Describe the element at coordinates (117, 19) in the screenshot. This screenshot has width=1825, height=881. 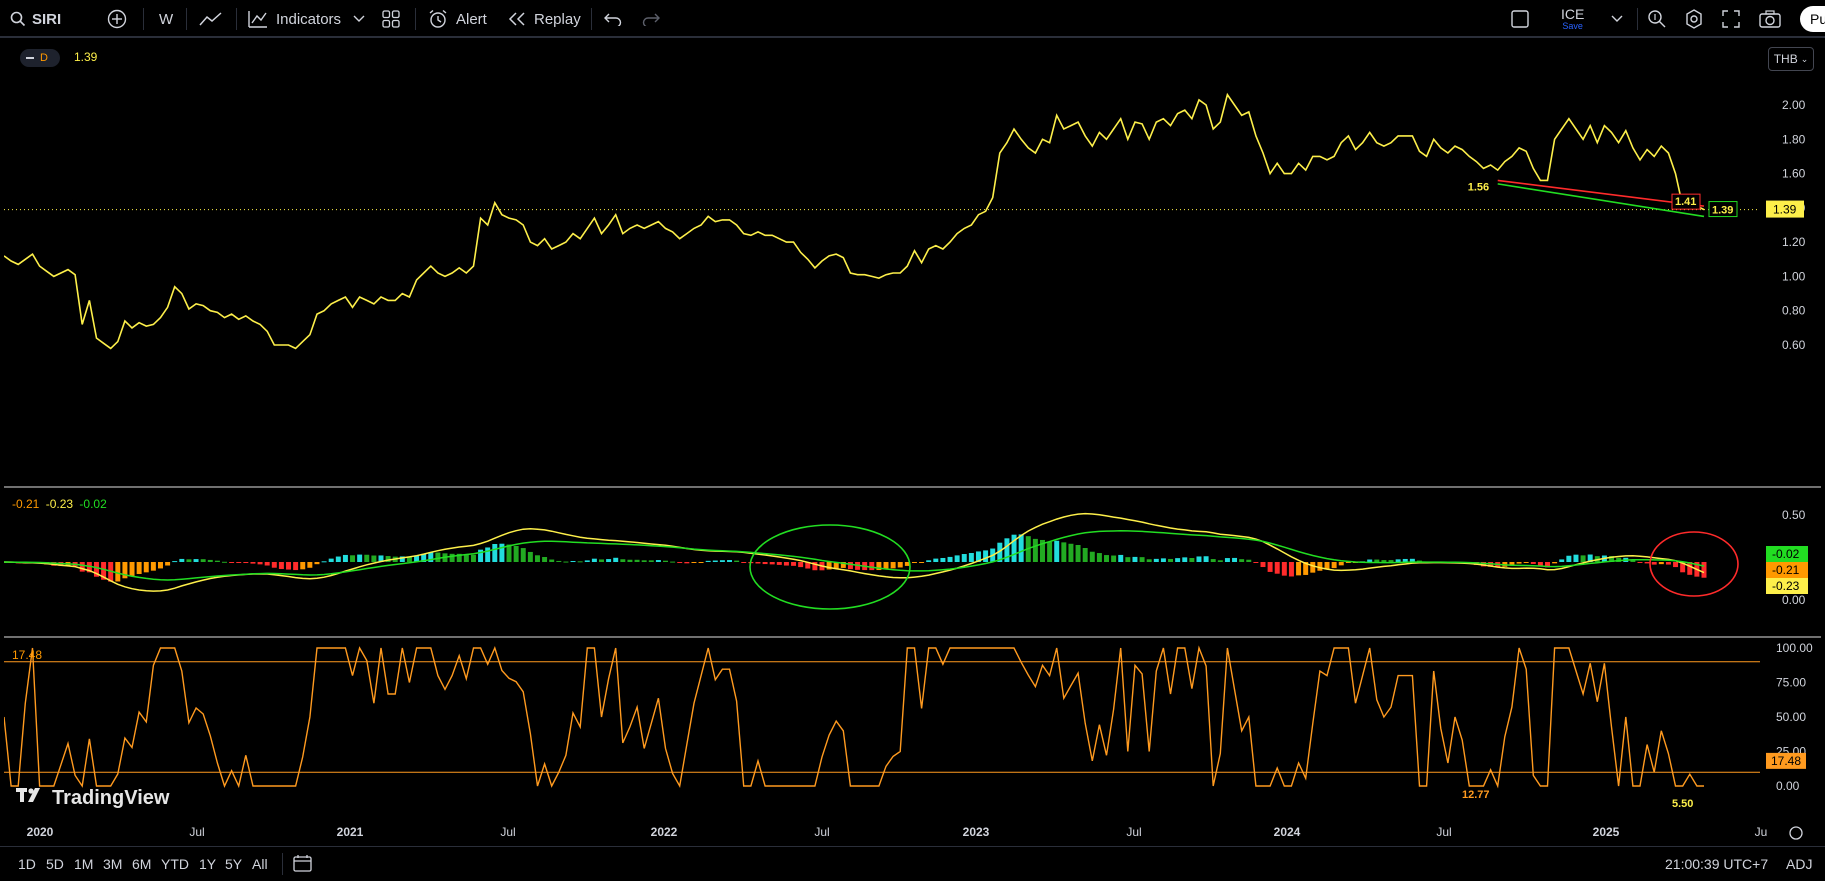
I see `compare-symbol-button` at that location.